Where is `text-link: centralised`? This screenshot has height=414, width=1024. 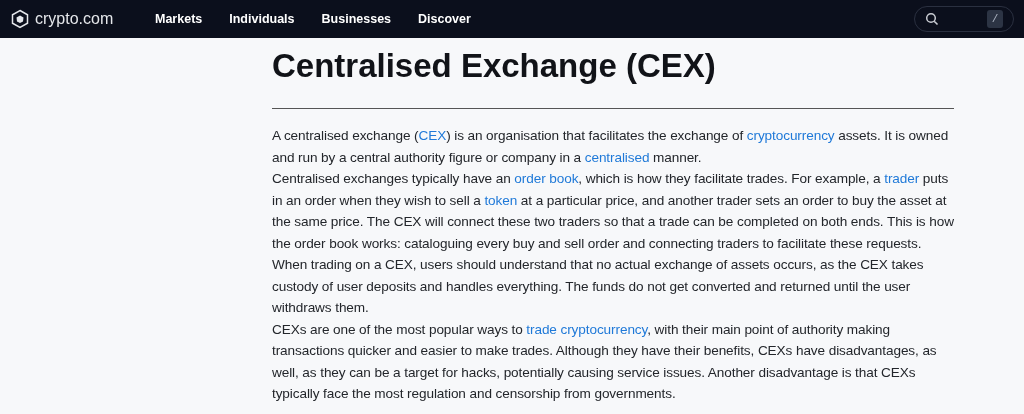
text-link: centralised is located at coordinates (617, 157).